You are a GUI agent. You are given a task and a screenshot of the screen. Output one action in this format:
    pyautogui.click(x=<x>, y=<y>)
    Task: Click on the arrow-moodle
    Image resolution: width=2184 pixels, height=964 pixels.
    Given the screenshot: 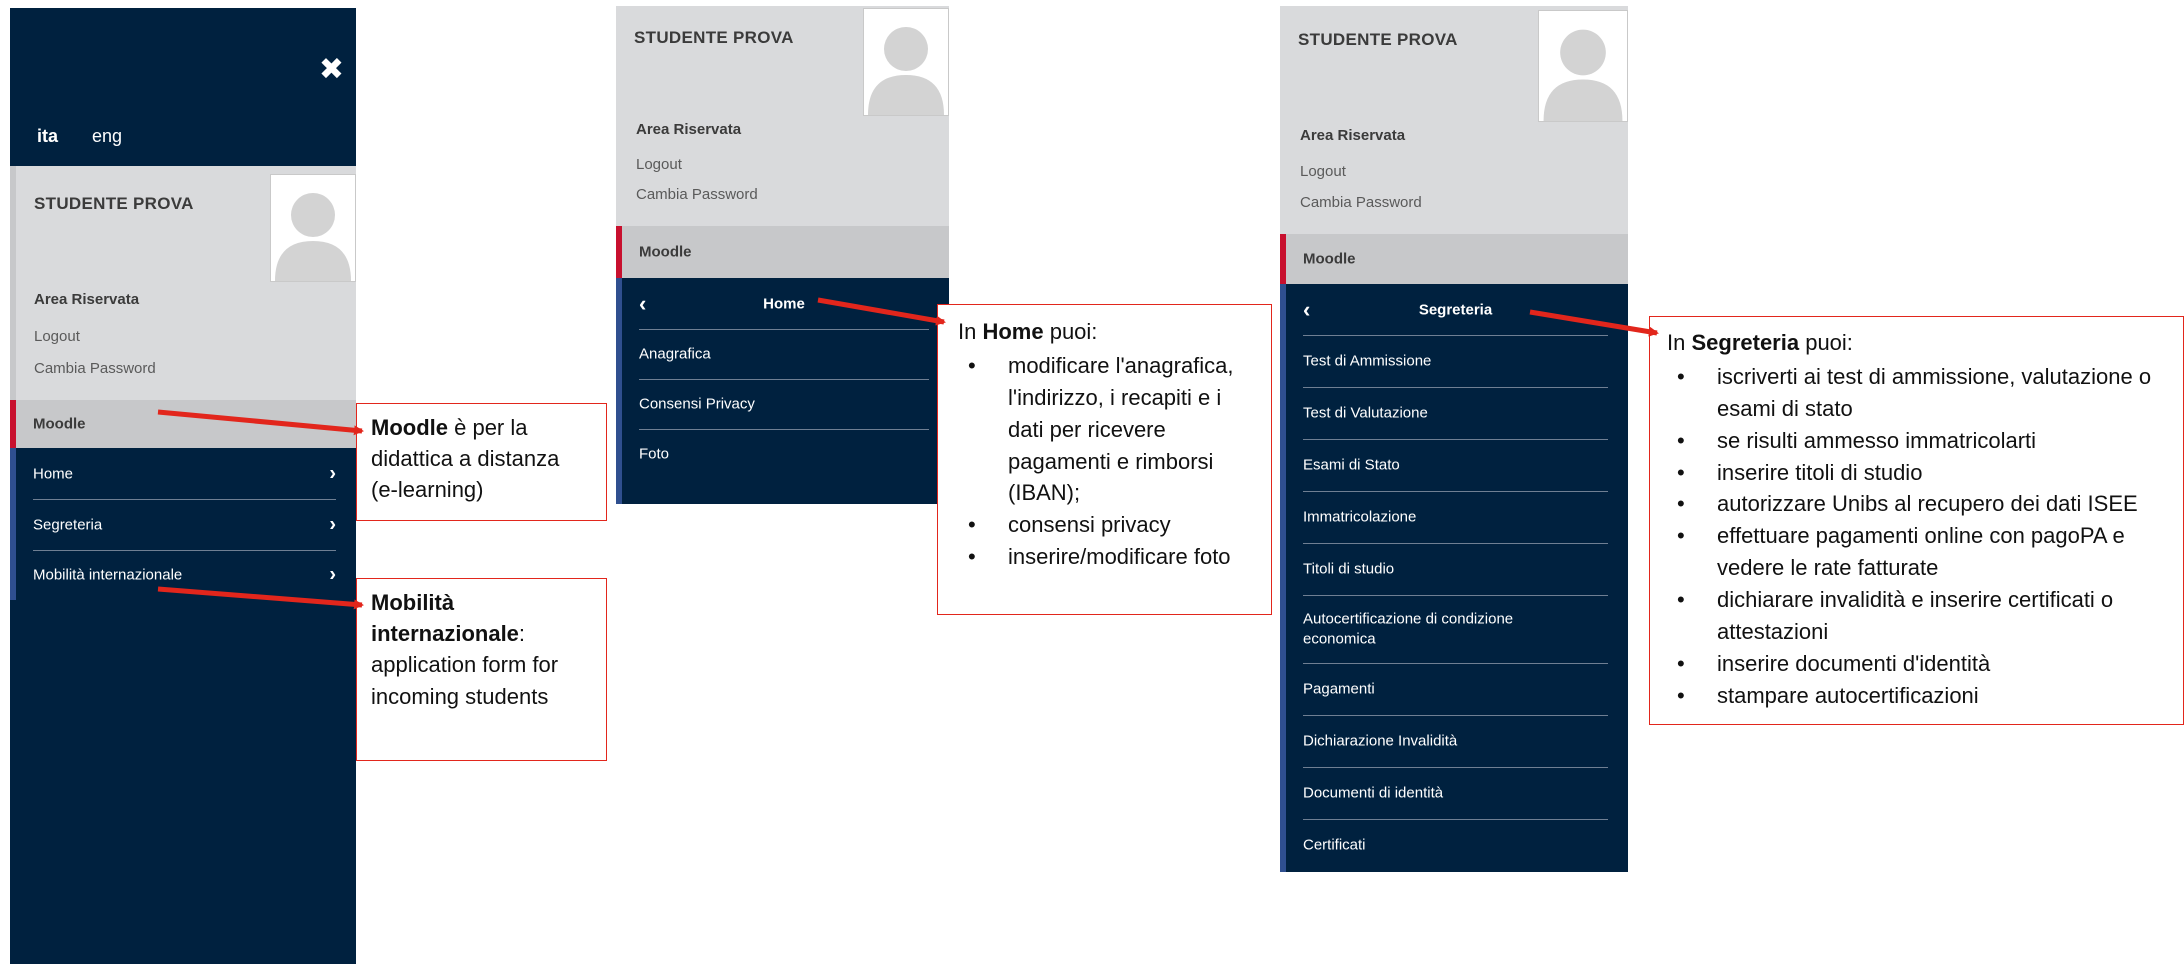 What is the action you would take?
    pyautogui.click(x=260, y=422)
    